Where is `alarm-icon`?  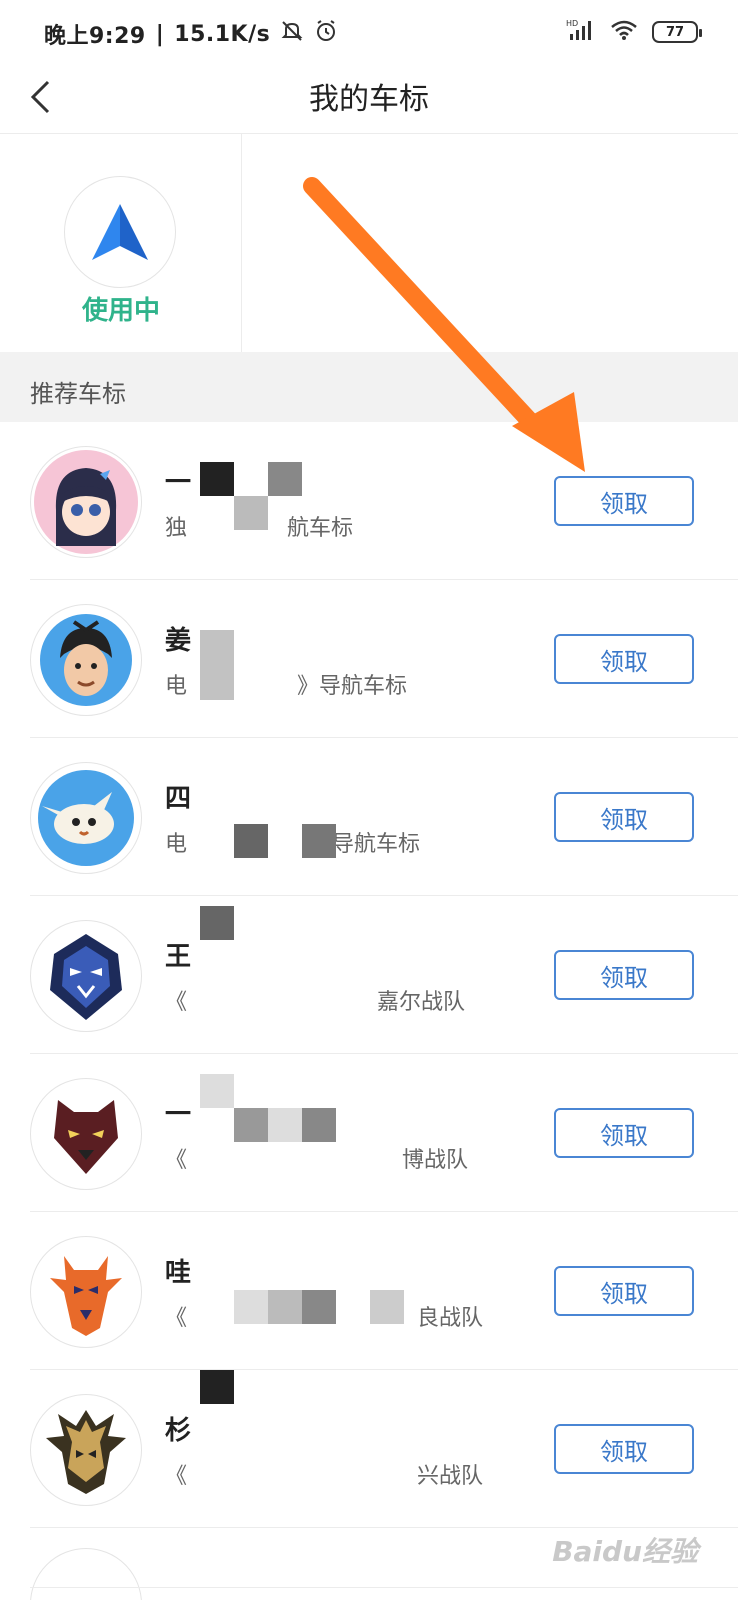 alarm-icon is located at coordinates (326, 34).